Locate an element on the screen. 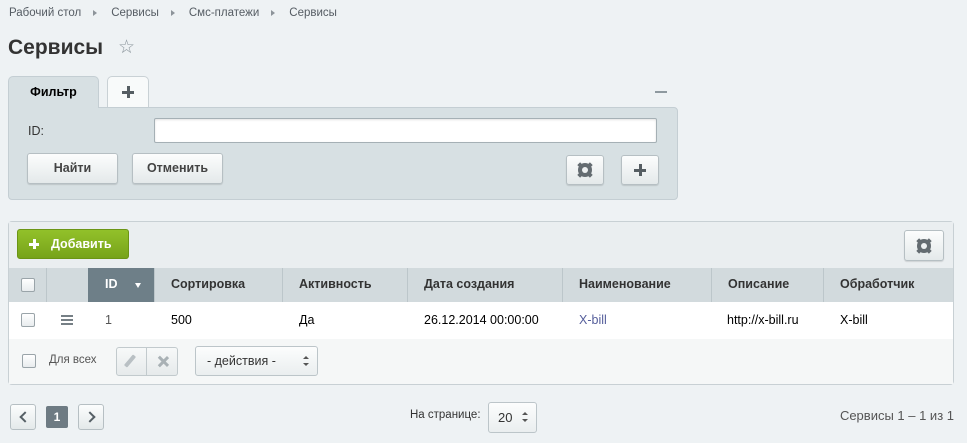 This screenshot has height=443, width=967. grid-settings-button is located at coordinates (924, 245).